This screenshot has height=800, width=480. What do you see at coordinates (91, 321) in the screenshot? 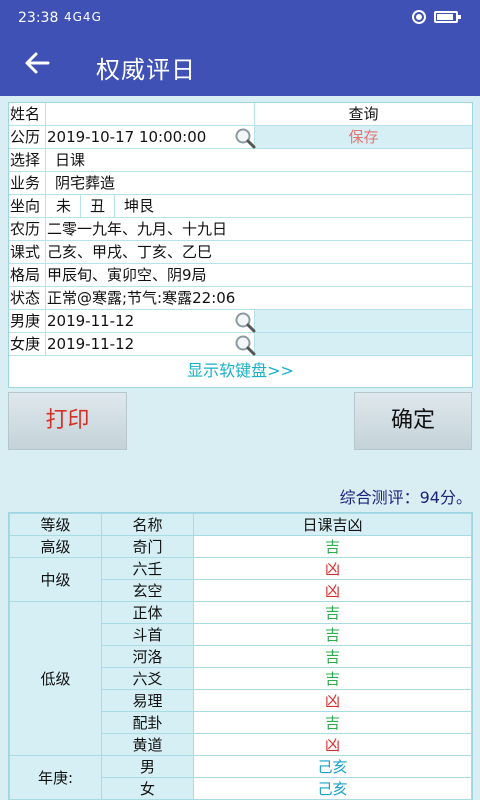
I see `male-date-value: 2019-11-12` at bounding box center [91, 321].